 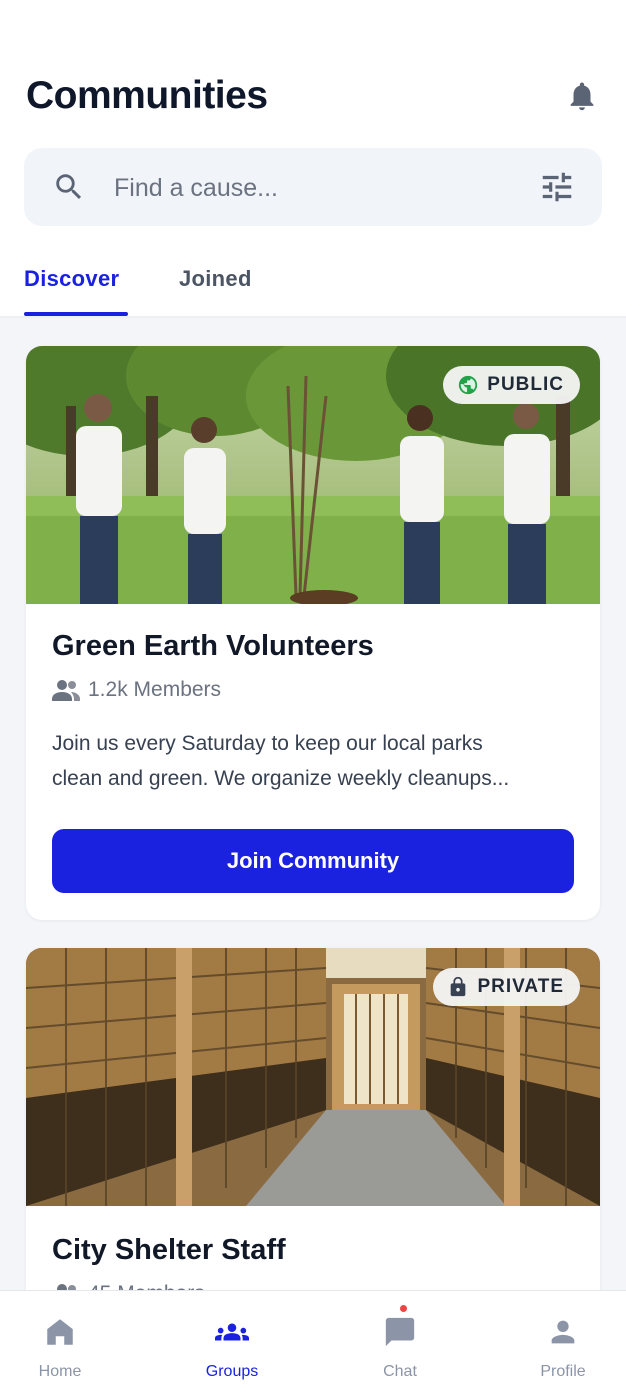 I want to click on bell-icon, so click(x=582, y=96).